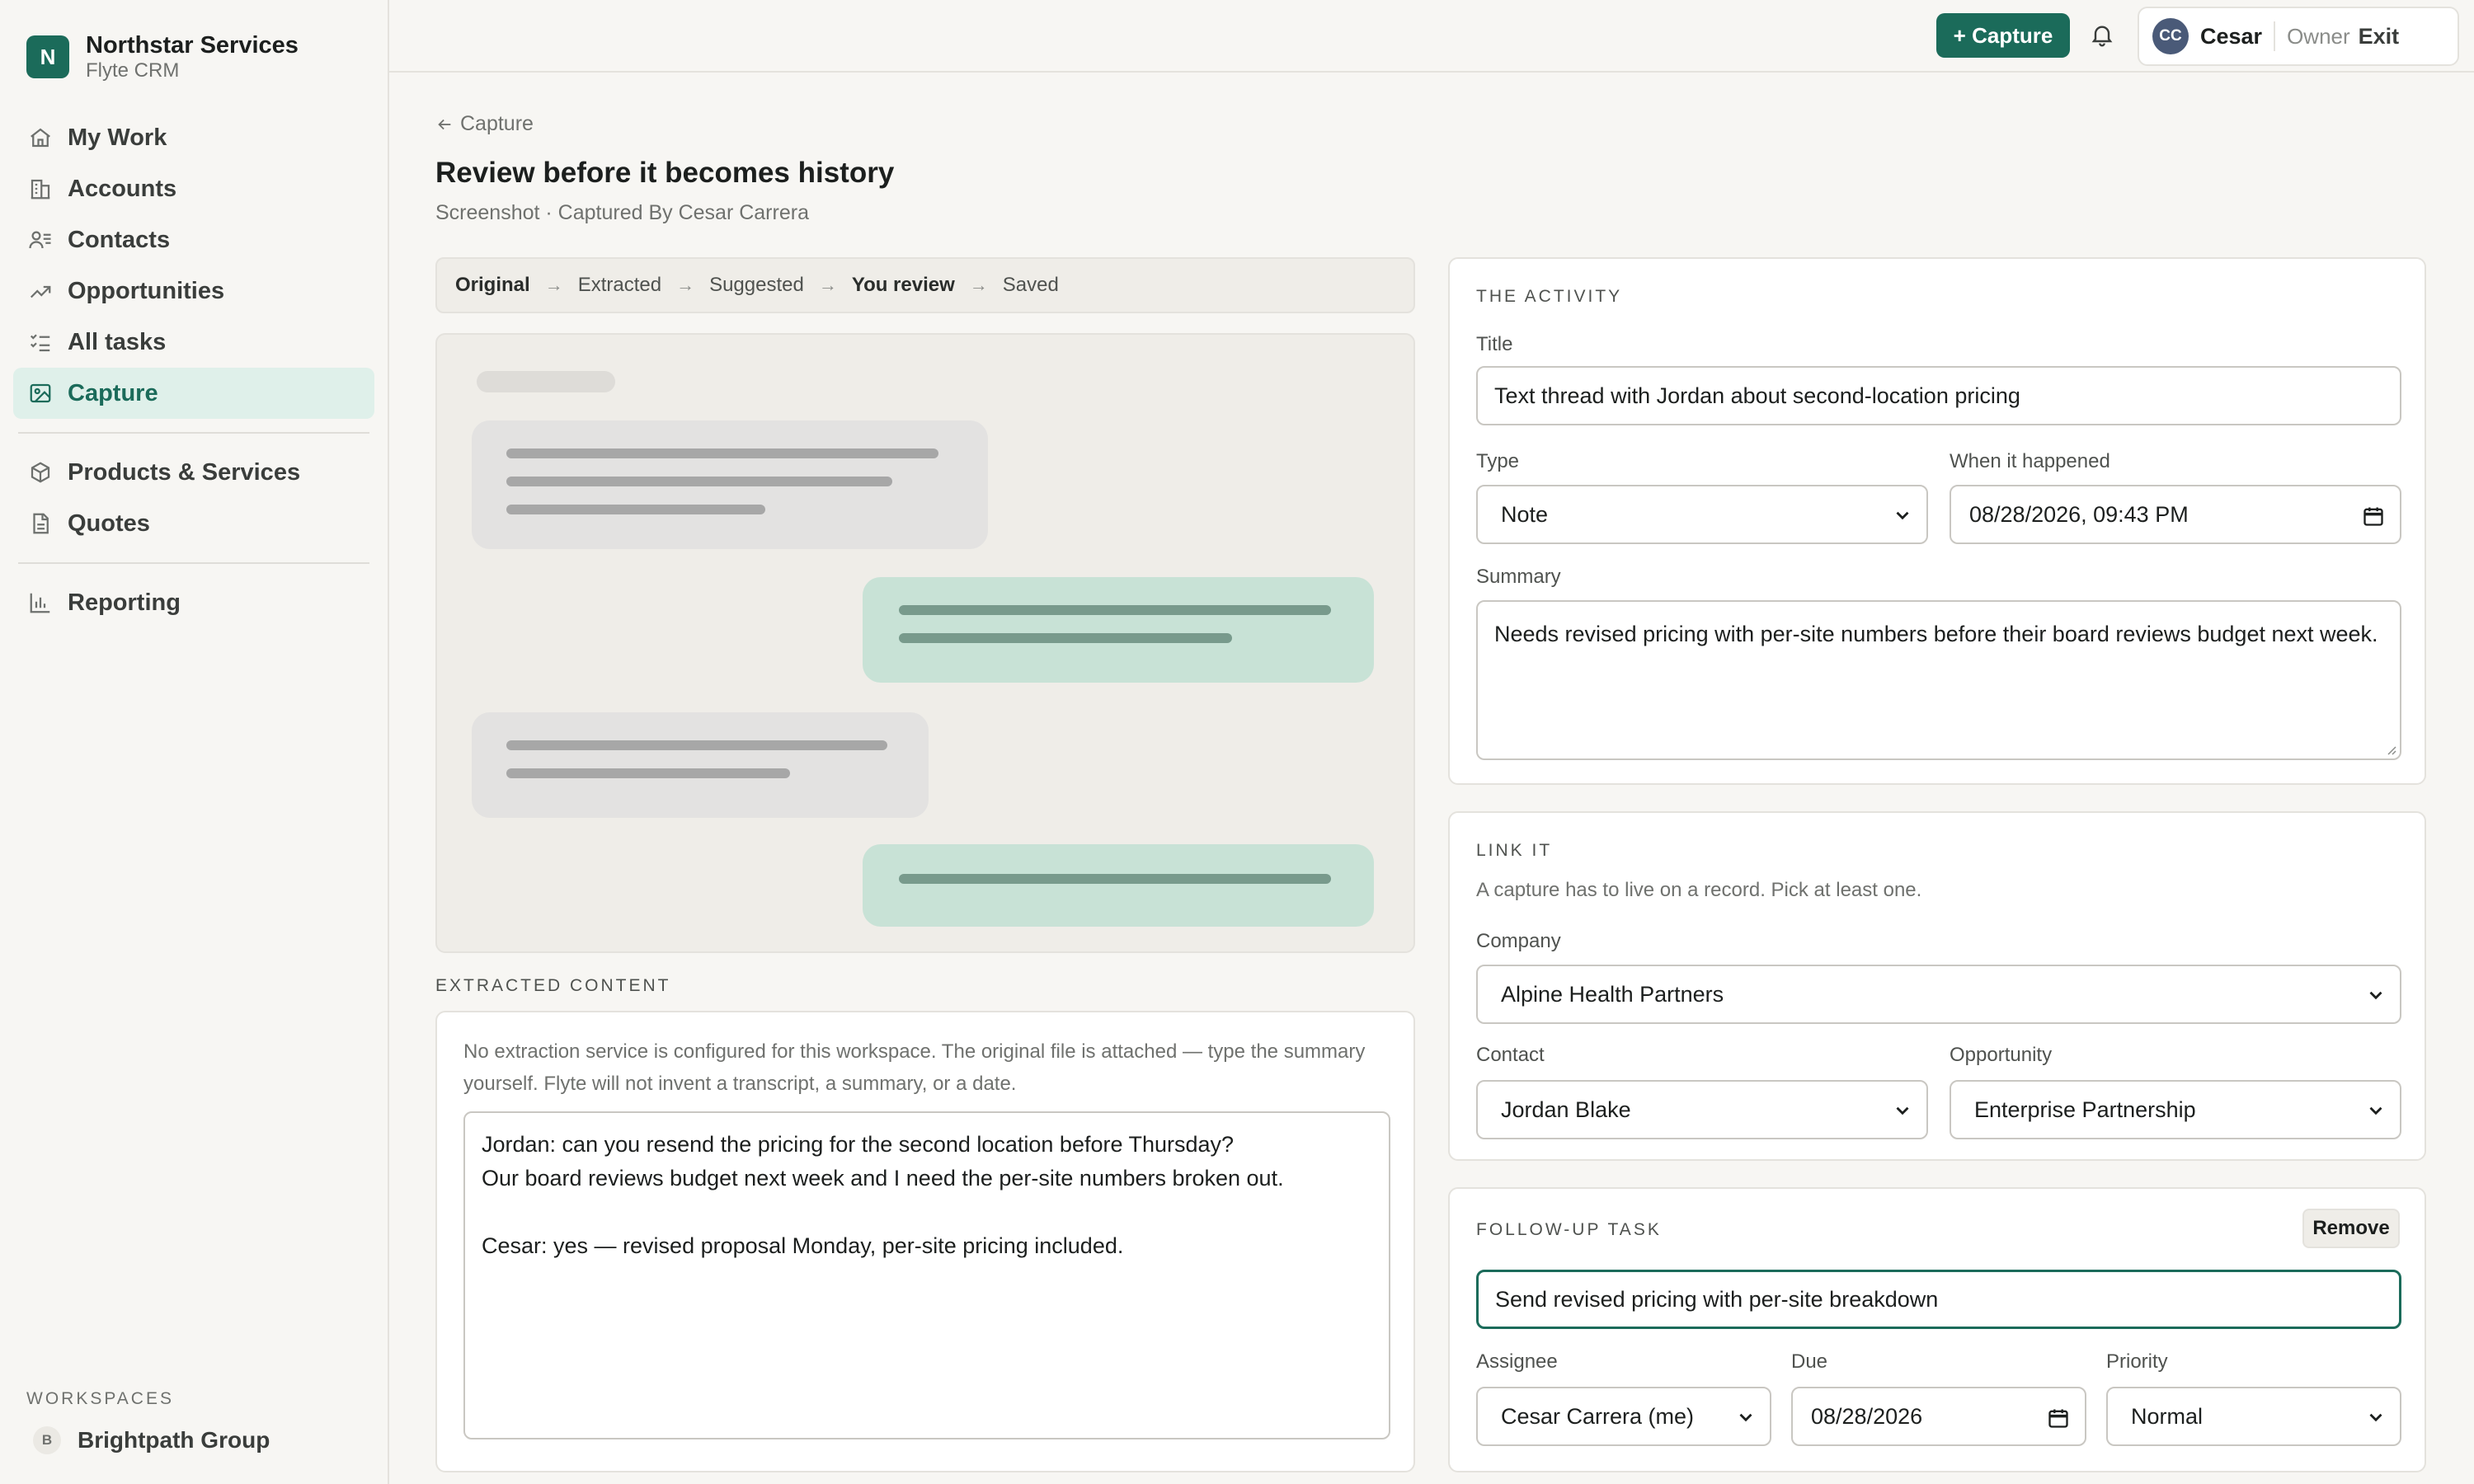 The image size is (2474, 1484). I want to click on back-label: Capture, so click(497, 123).